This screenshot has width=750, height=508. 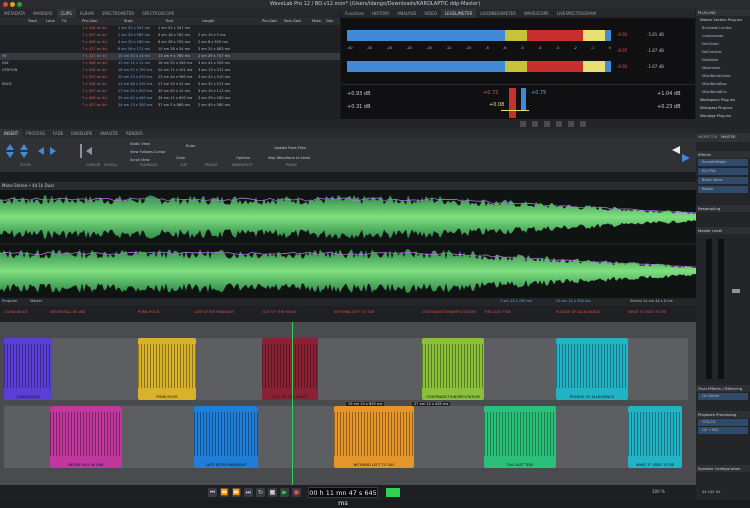 I want to click on col-fx: FX, so click(x=64, y=21).